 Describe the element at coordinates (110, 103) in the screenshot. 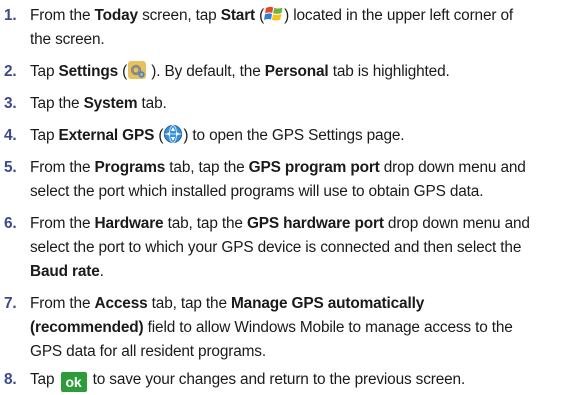

I see `system-label: System` at that location.